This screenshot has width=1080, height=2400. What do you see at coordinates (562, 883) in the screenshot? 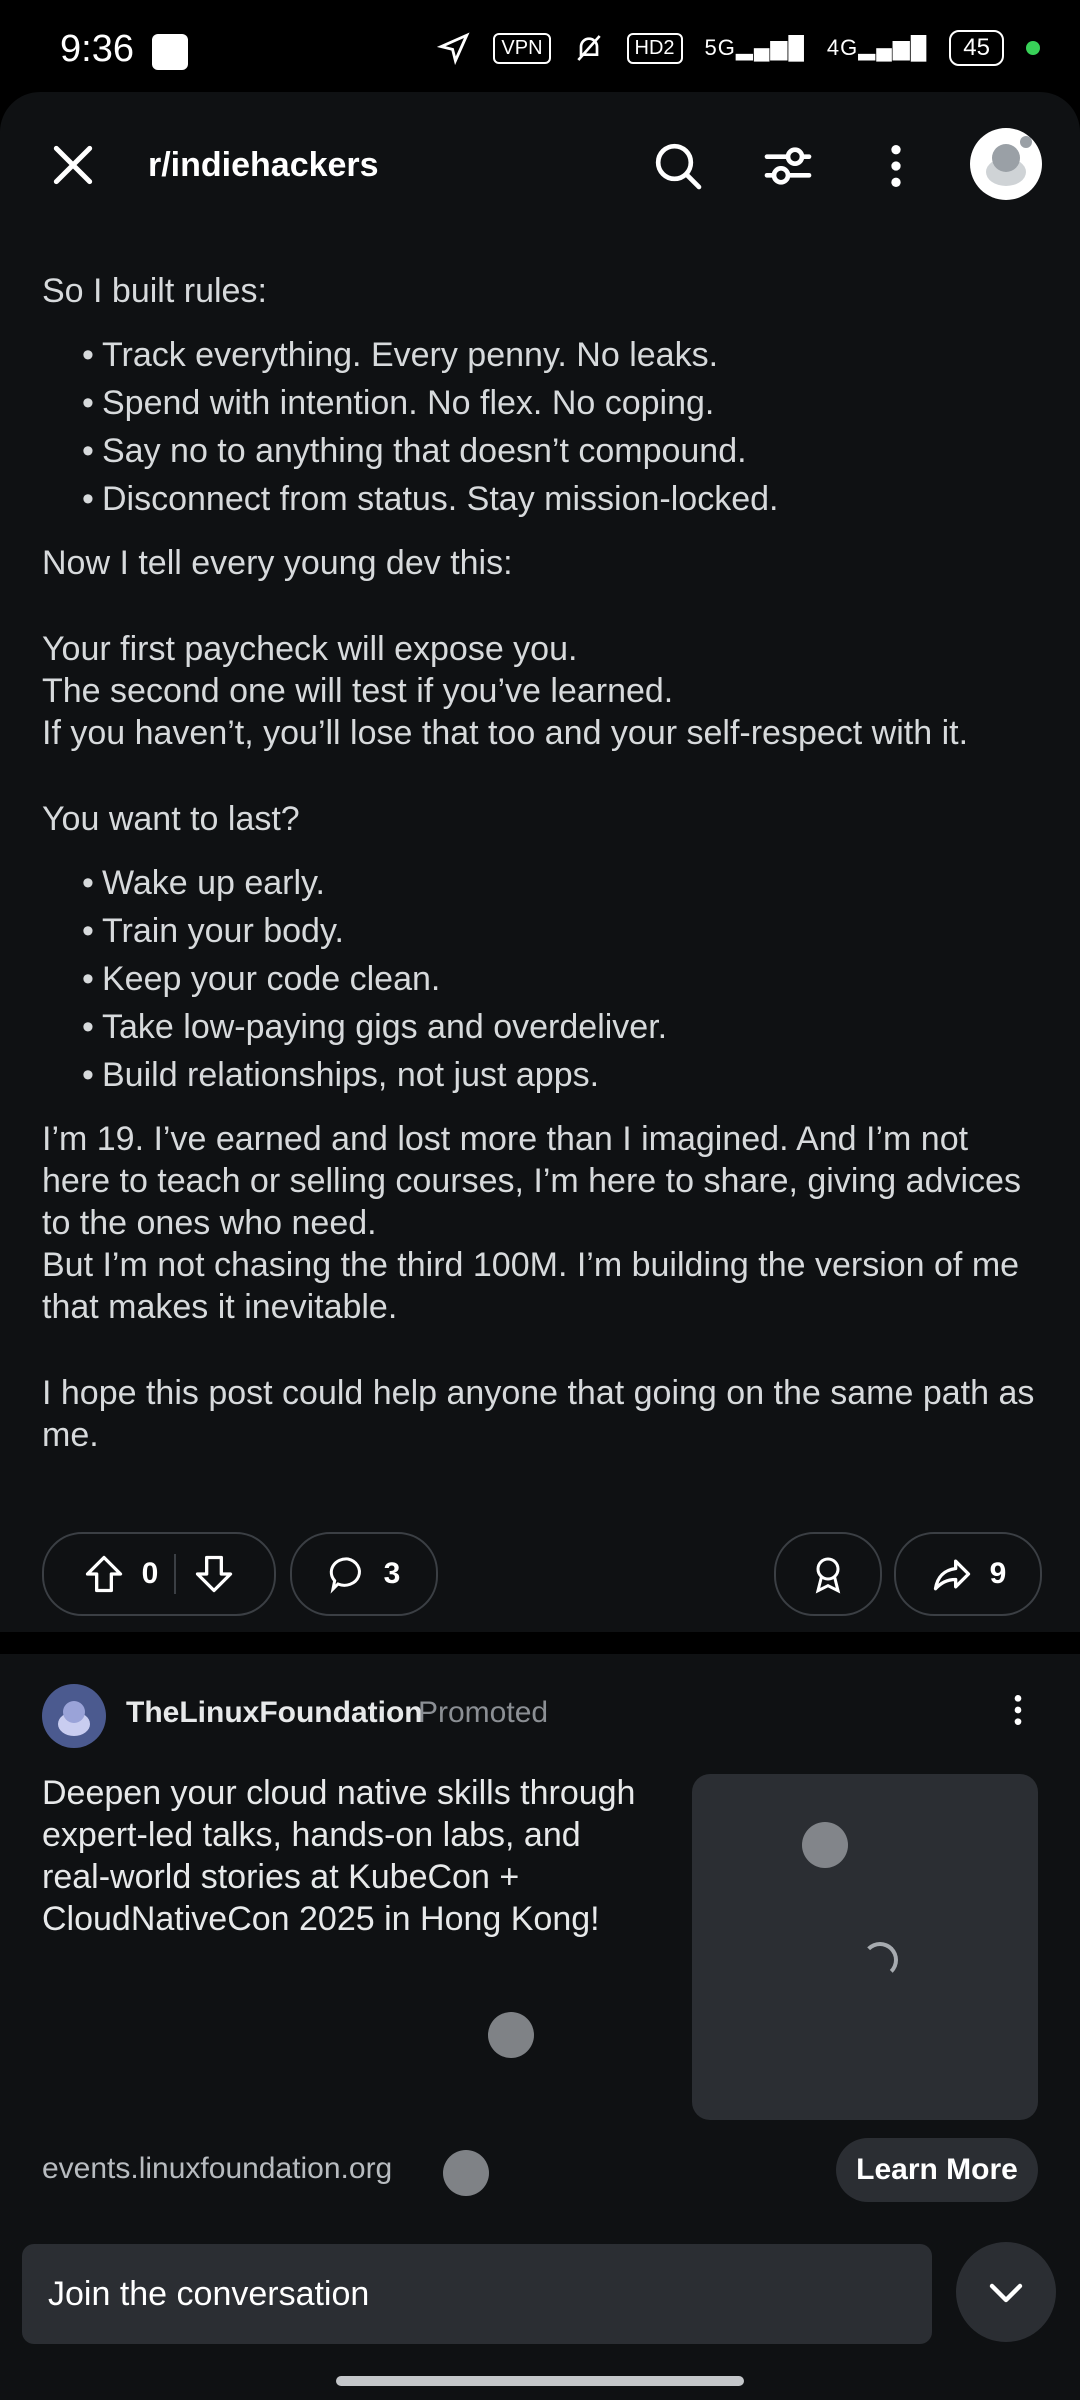
I see `list-item: Wake up early.` at bounding box center [562, 883].